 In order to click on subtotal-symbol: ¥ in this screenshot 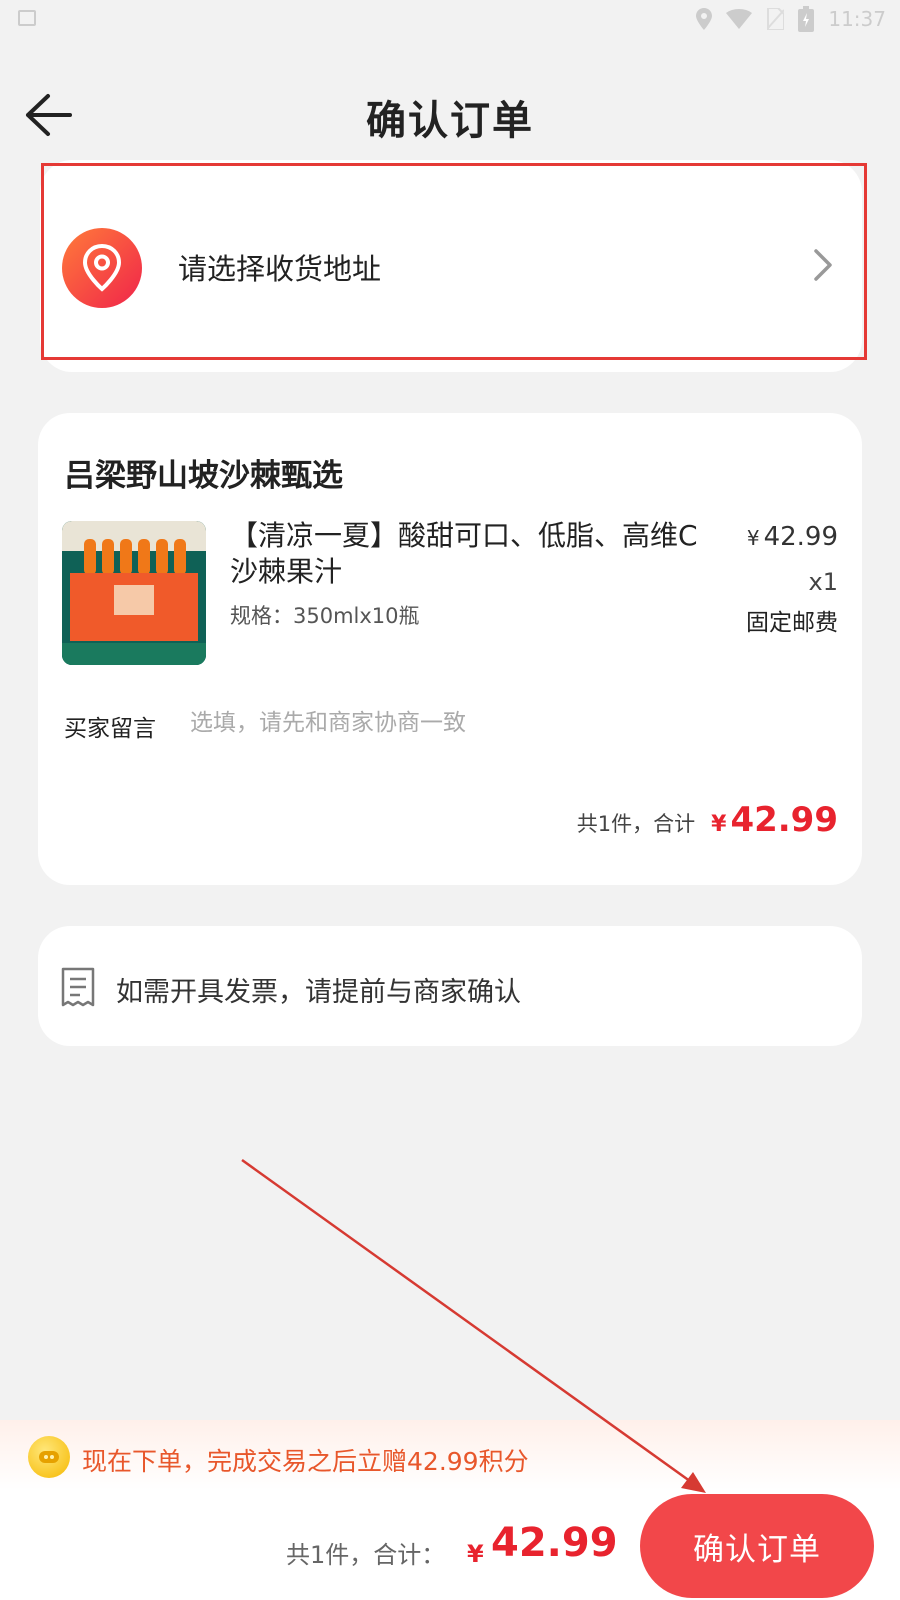, I will do `click(719, 824)`.